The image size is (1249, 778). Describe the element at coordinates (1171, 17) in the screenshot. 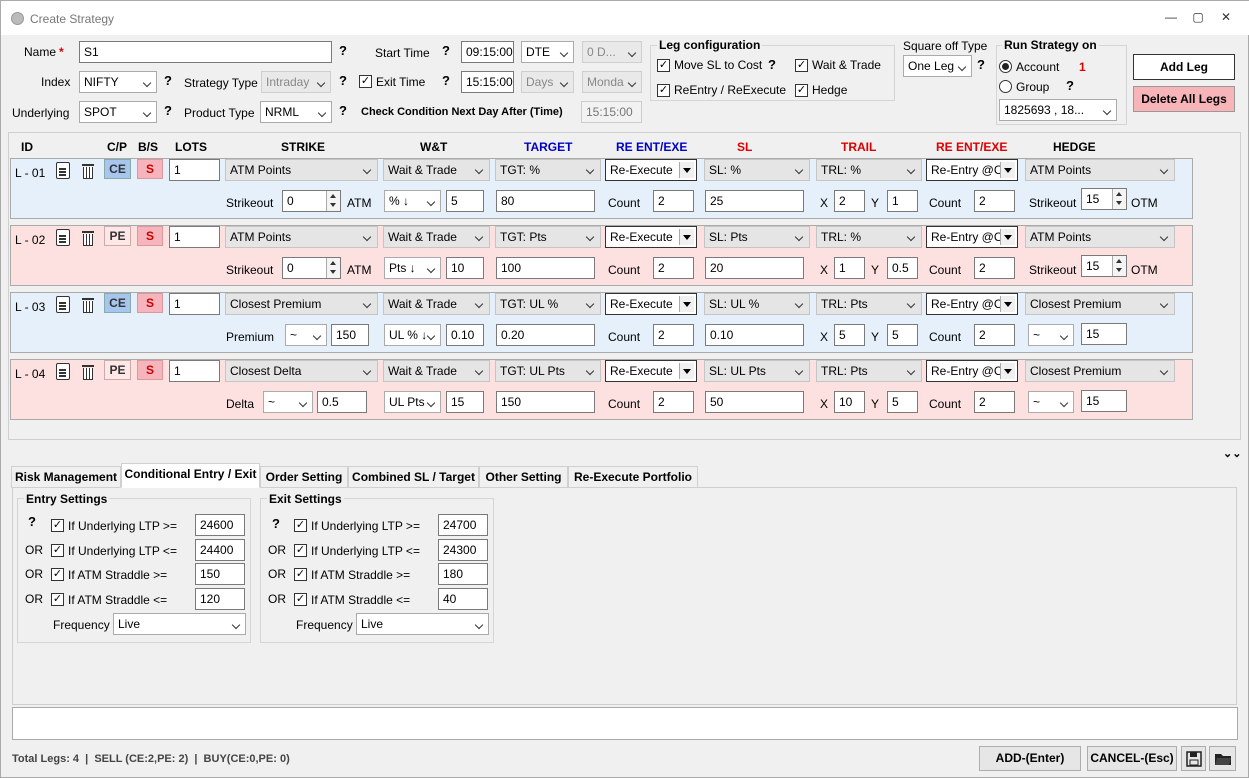

I see `minimize-icon: —` at that location.